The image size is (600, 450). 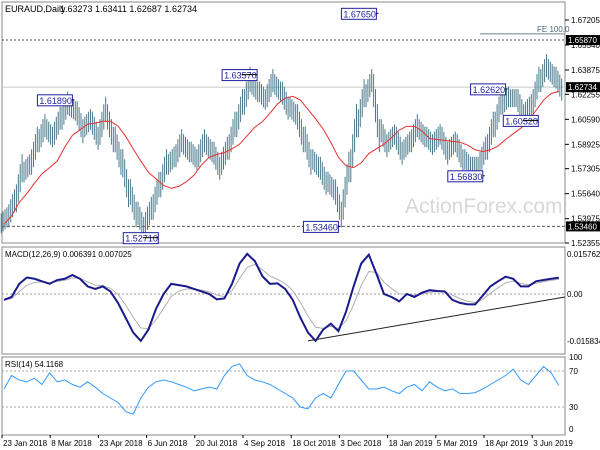 I want to click on date-tick-label: 4 Sep 2018, so click(x=264, y=443).